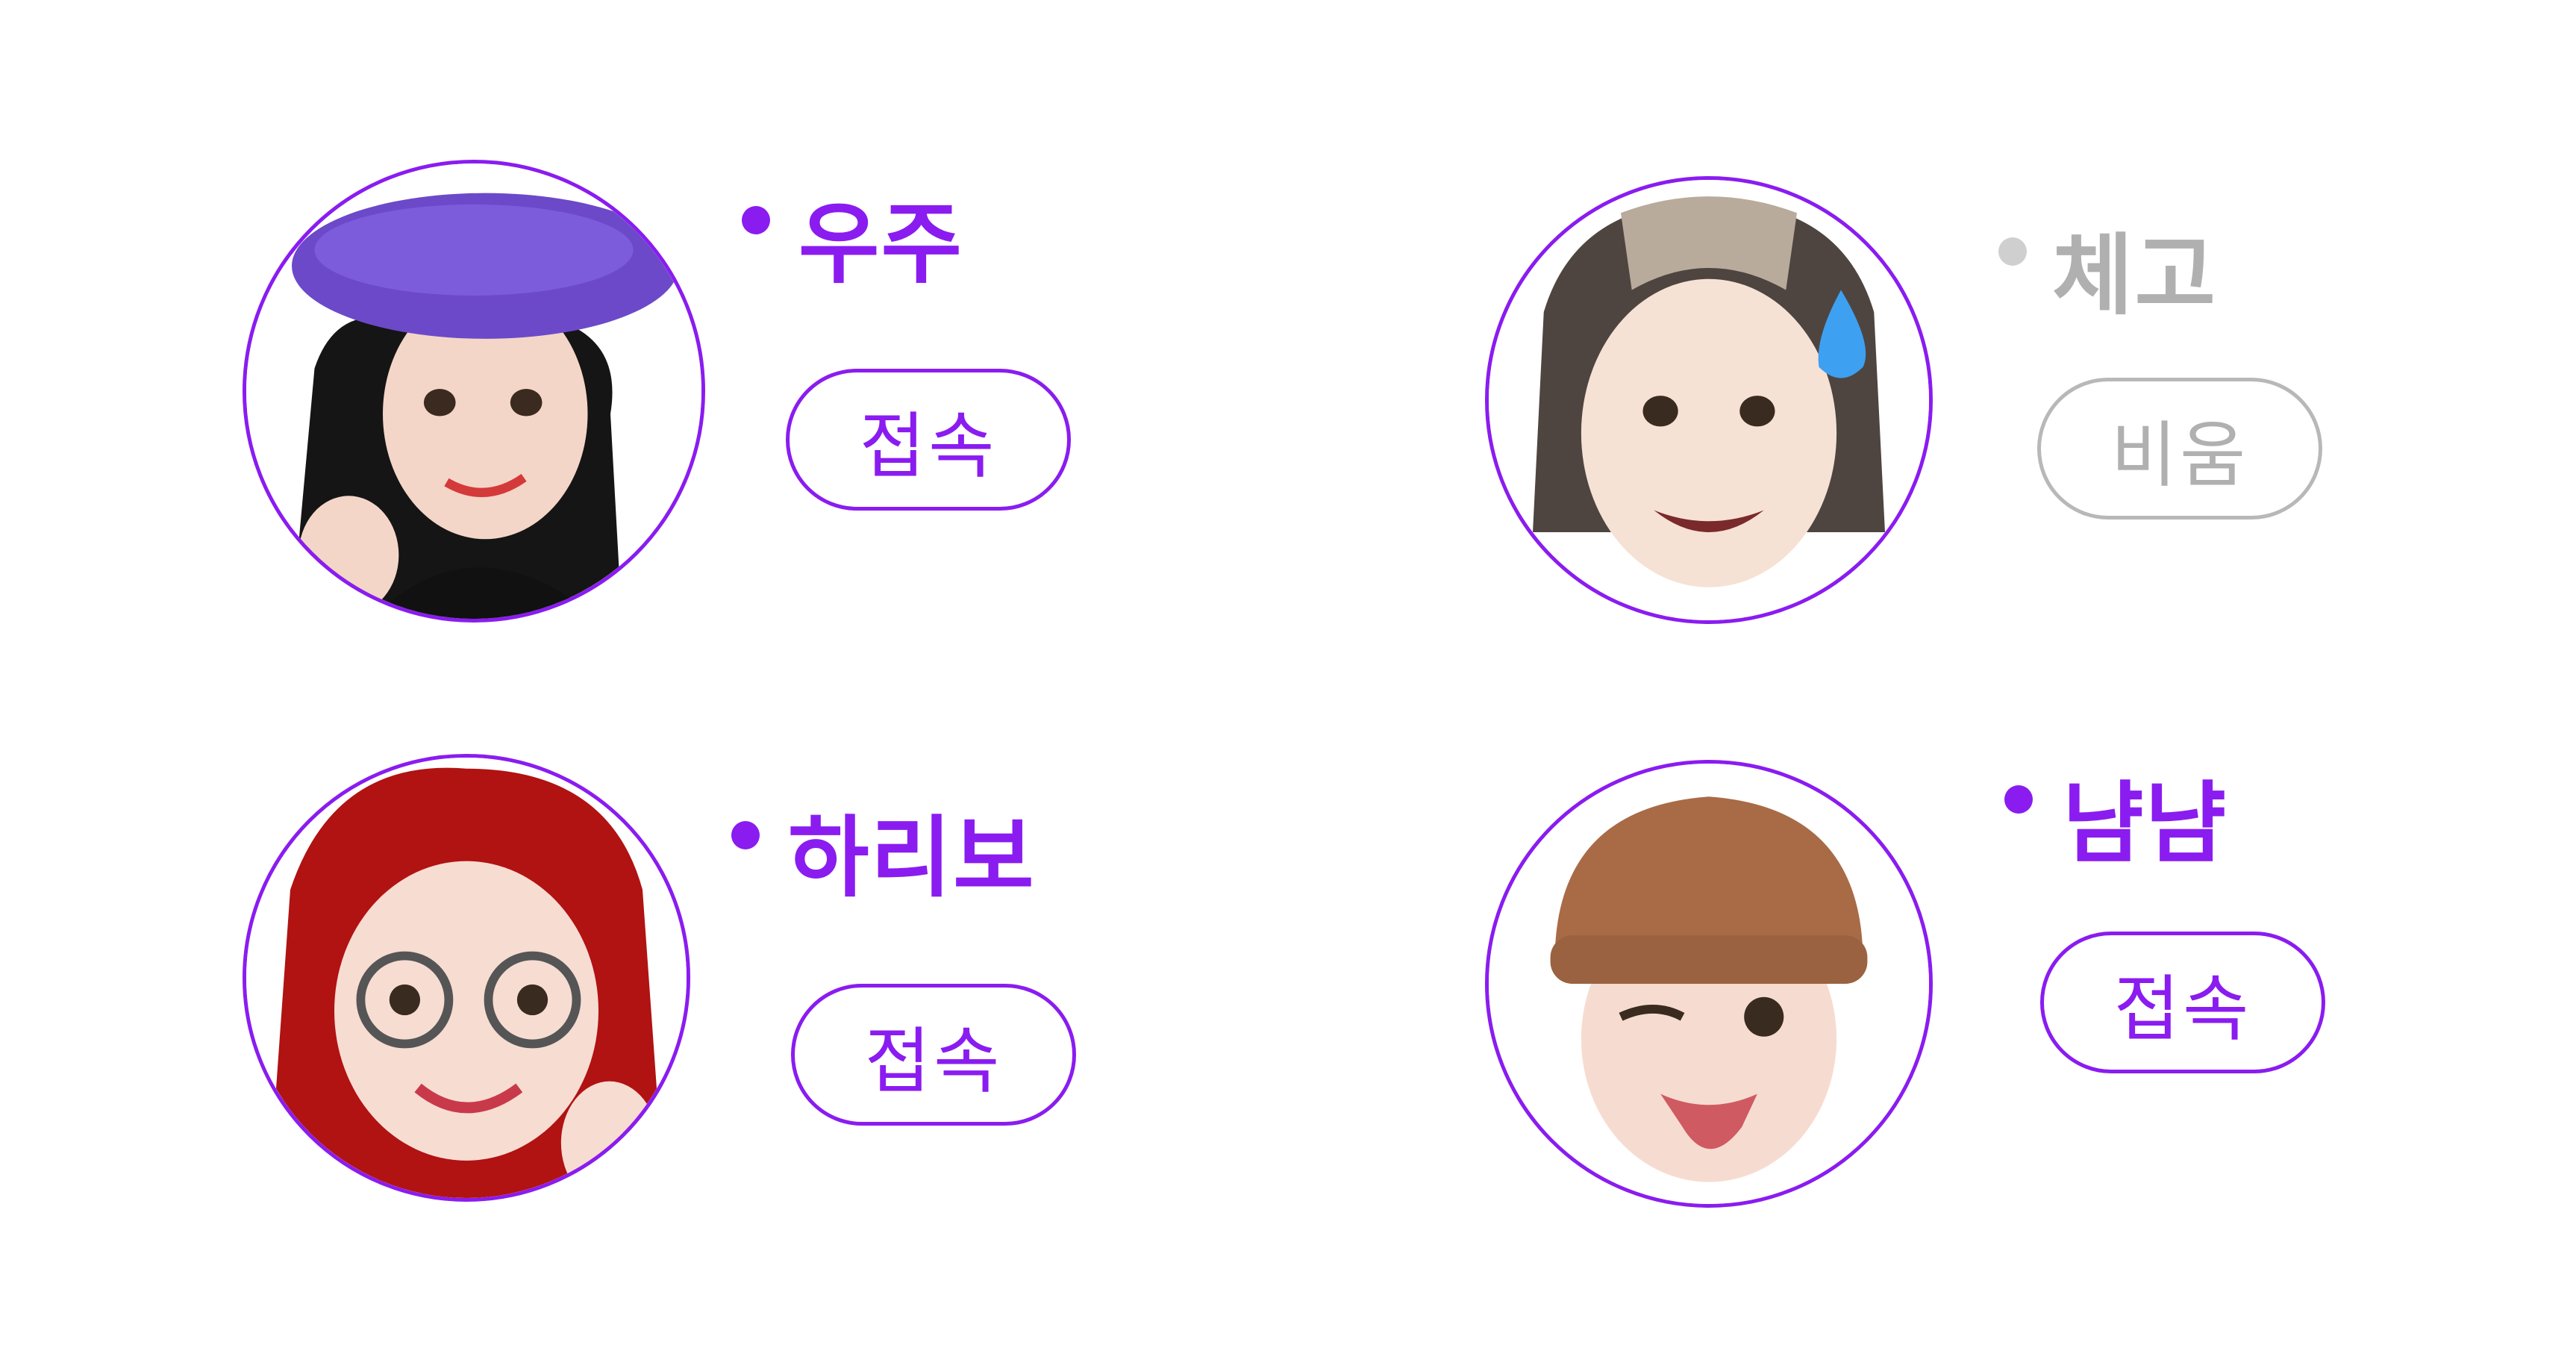 The height and width of the screenshot is (1357, 2576). I want to click on memoji-purple-beret-icon, so click(473, 391).